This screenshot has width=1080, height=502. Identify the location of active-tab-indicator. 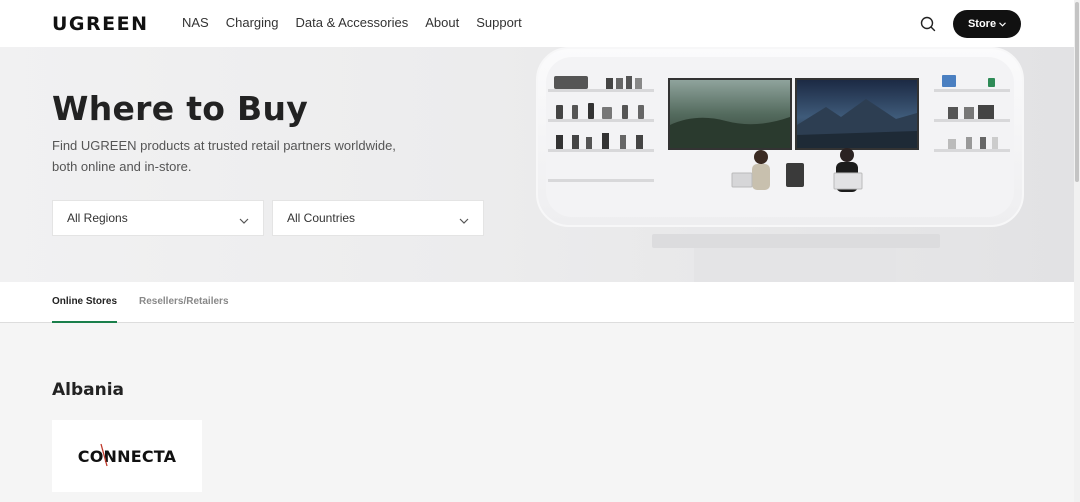
(84, 322).